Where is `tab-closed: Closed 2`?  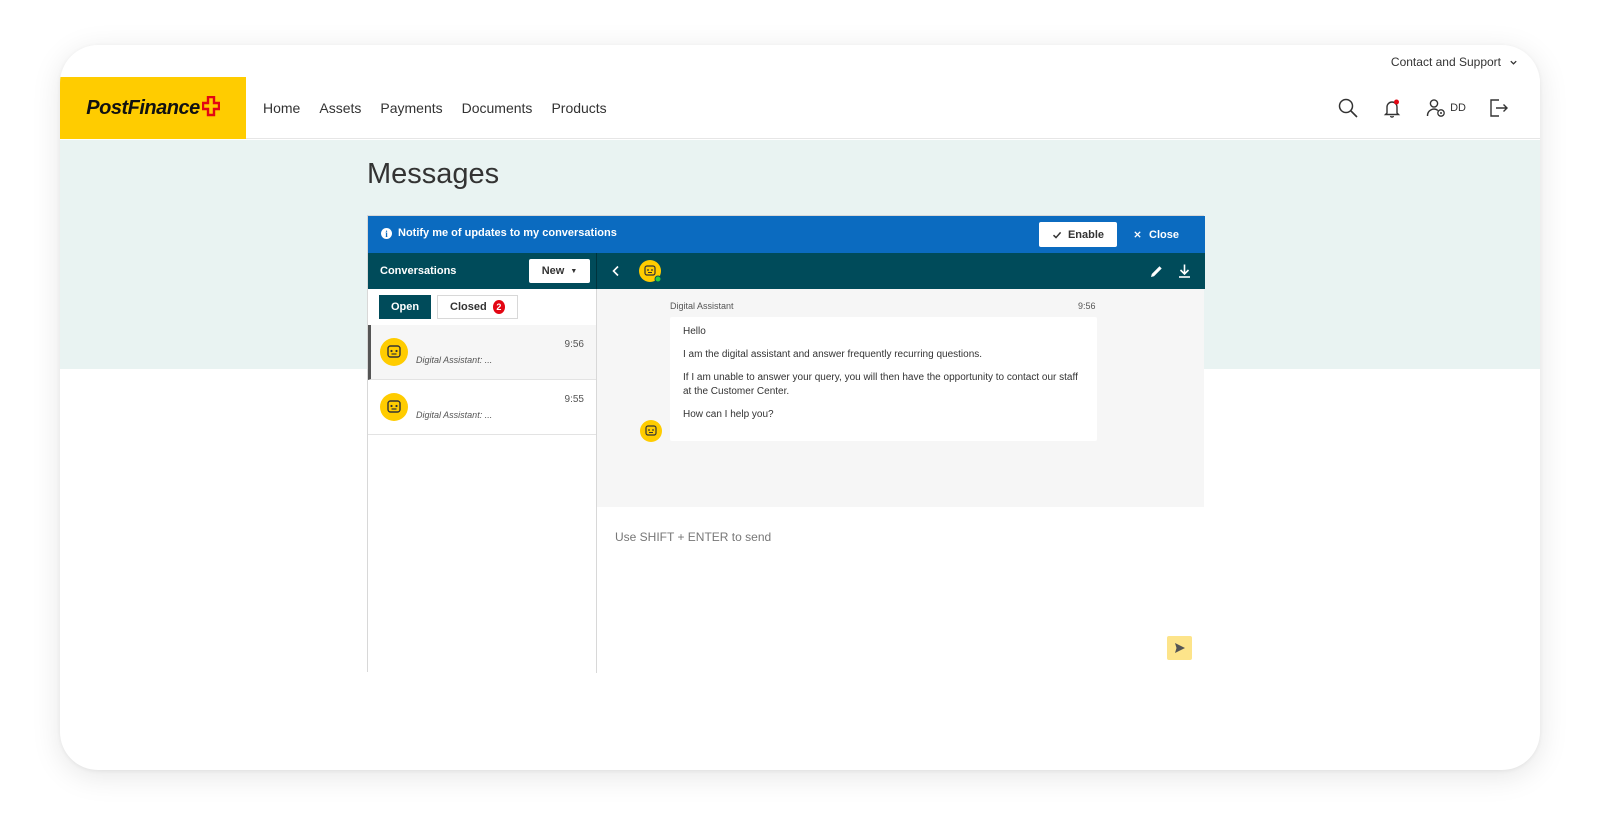
tab-closed: Closed 2 is located at coordinates (477, 307).